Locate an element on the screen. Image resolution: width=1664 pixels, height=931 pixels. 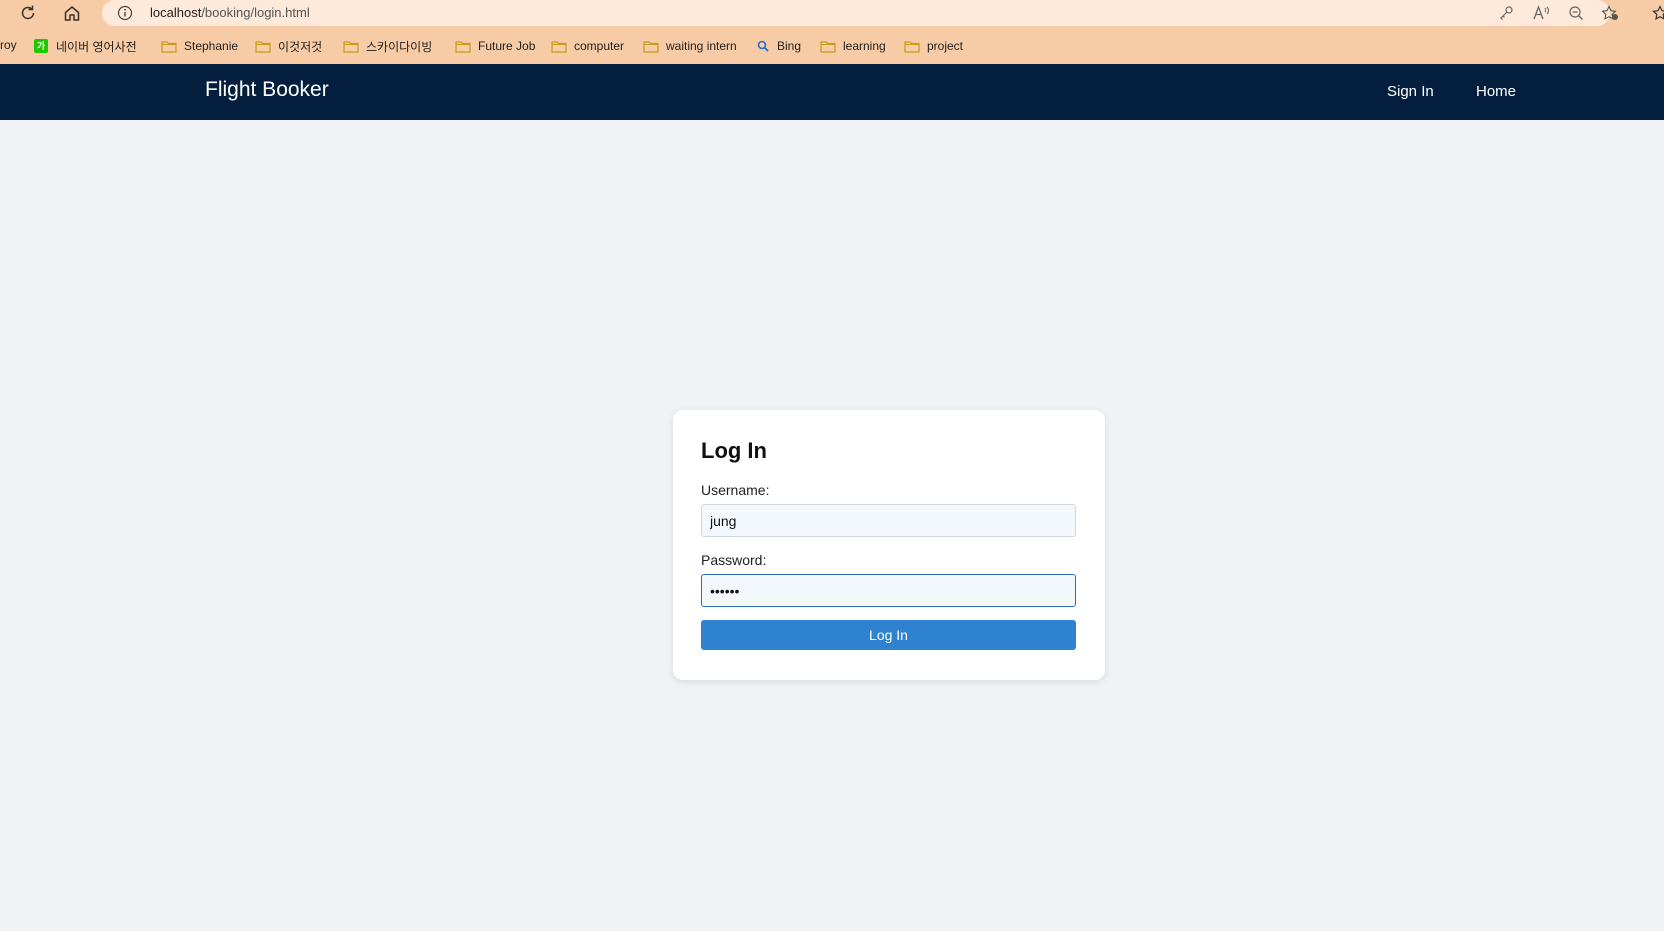
naver-dictionary-icon: 가 is located at coordinates (41, 46).